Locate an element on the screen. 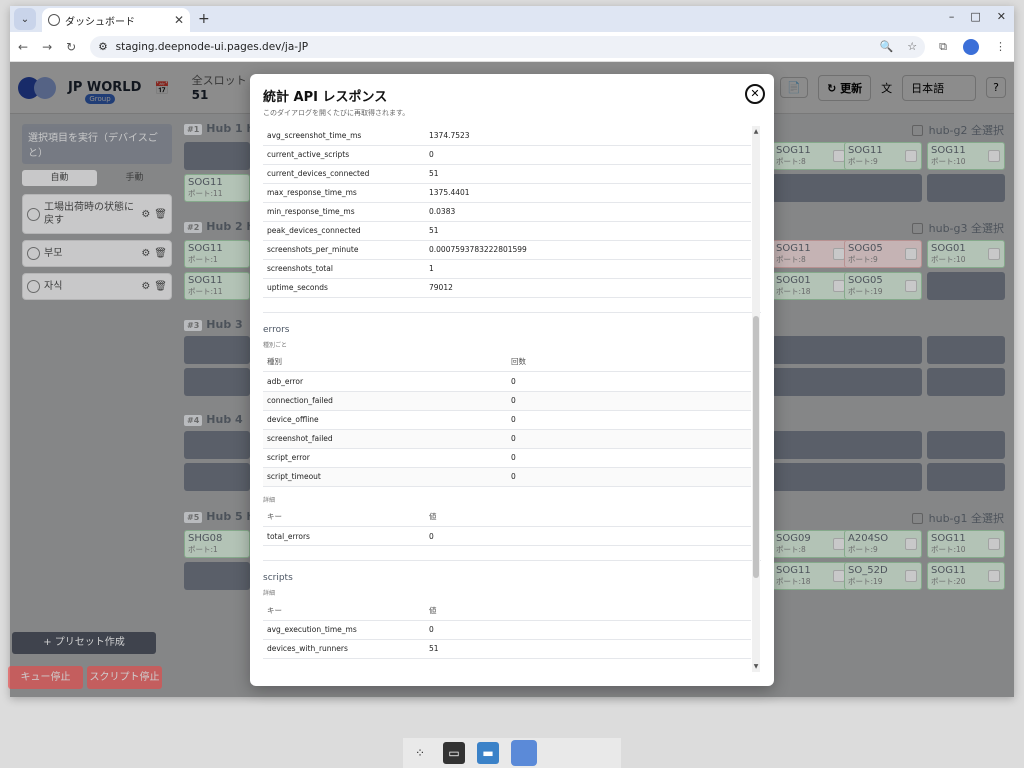 The image size is (1024, 768). close-tab-icon: ✕ is located at coordinates (179, 20).